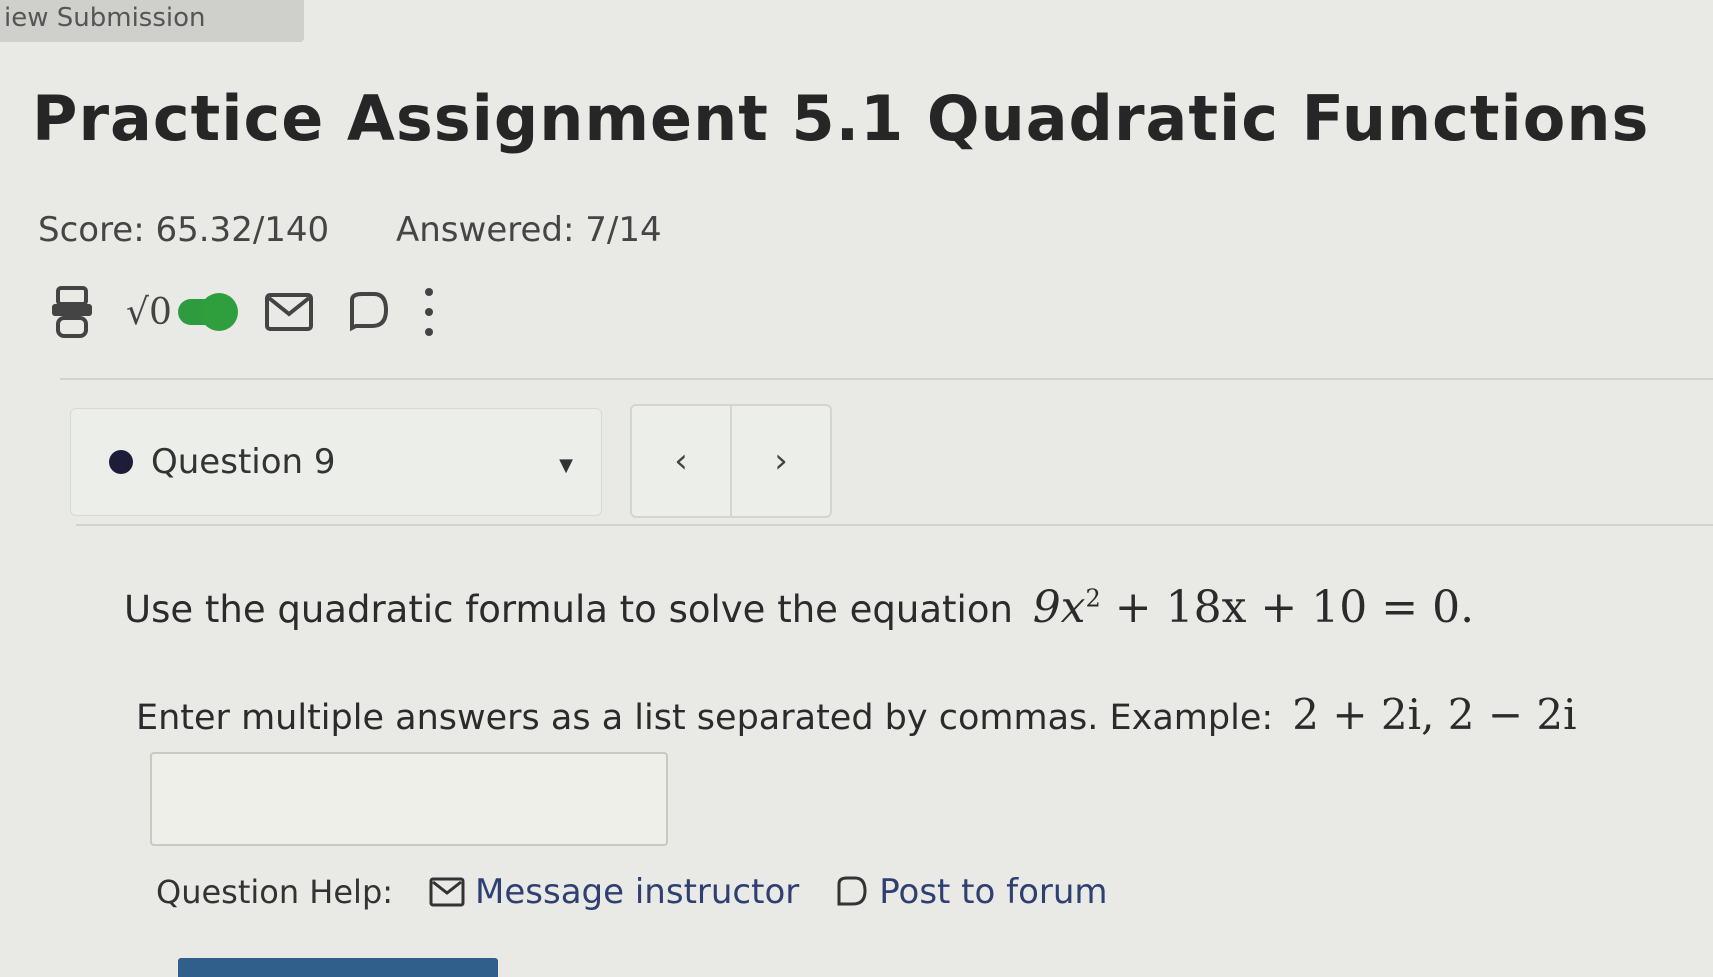  What do you see at coordinates (637, 892) in the screenshot?
I see `message-instructor-label: Message instructor` at bounding box center [637, 892].